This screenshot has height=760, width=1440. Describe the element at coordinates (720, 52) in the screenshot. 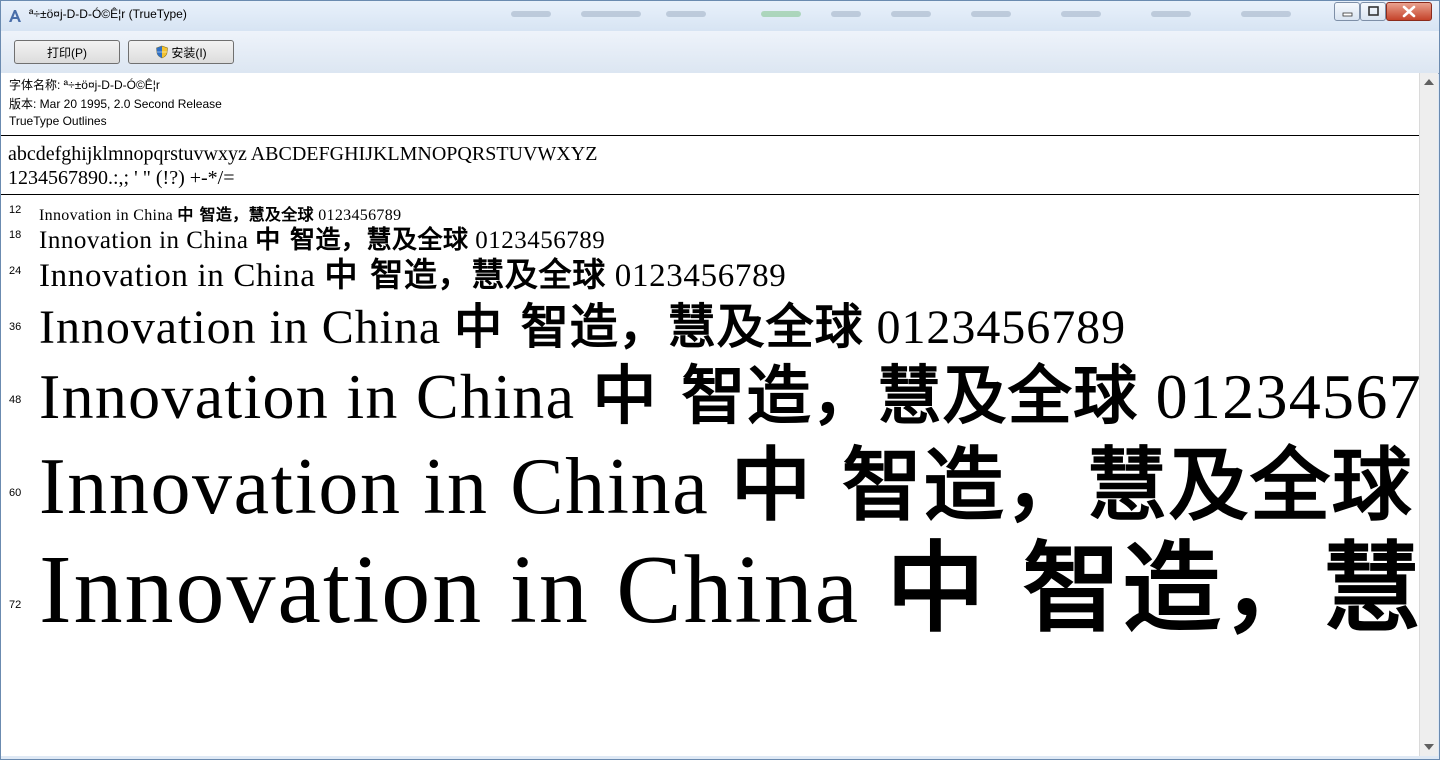

I see `toolbar: 打印(P) 安装(I)` at that location.